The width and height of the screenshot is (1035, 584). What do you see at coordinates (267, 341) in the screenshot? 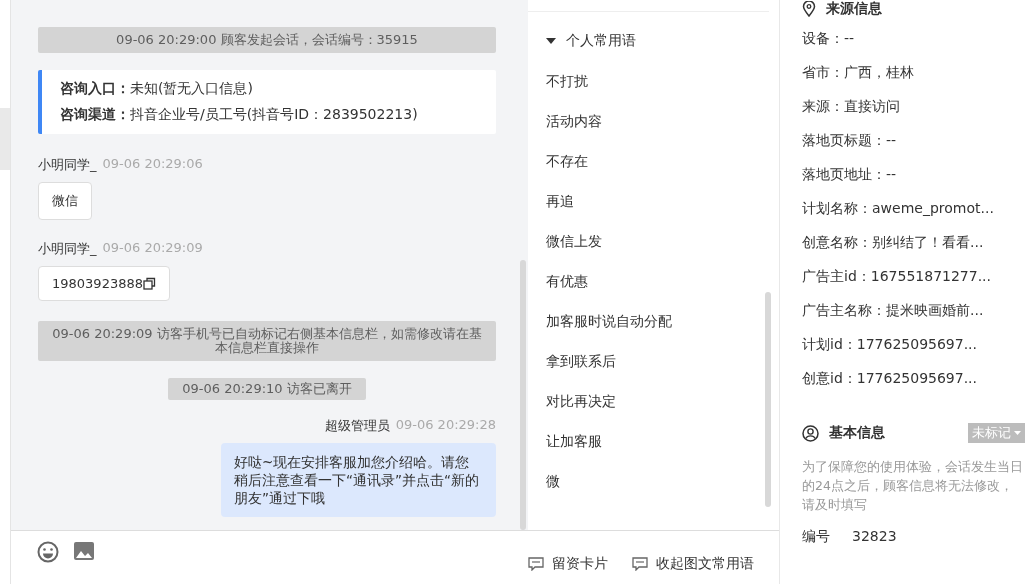
I see `system-notice: 09-06 20:29:09 访客手机号已自动标记右侧基本信息栏，如需修改请在基本信息栏直接操作` at bounding box center [267, 341].